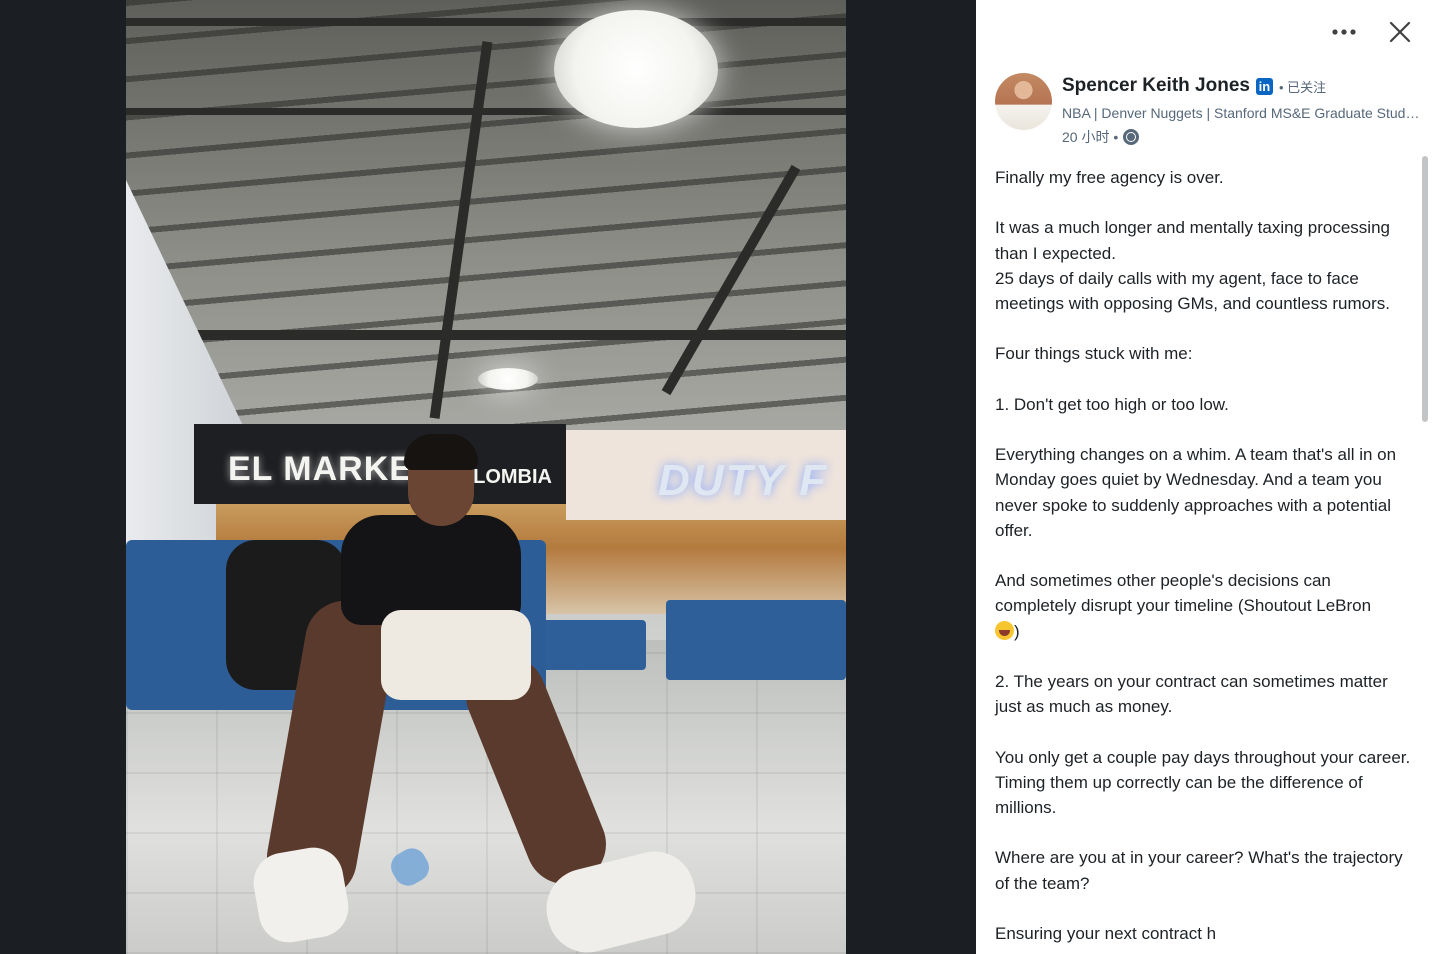 This screenshot has height=954, width=1434. What do you see at coordinates (1109, 177) in the screenshot?
I see `post-paragraph: Finally my free agency is over.` at bounding box center [1109, 177].